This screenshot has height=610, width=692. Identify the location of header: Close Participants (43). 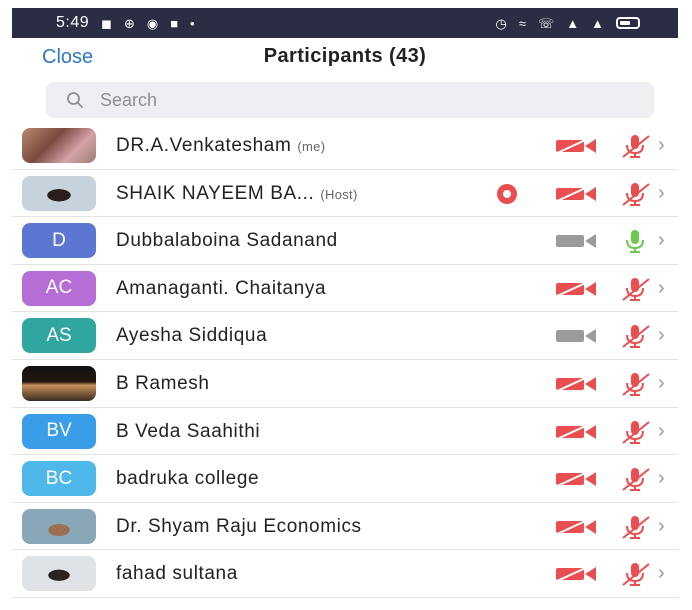
(345, 59).